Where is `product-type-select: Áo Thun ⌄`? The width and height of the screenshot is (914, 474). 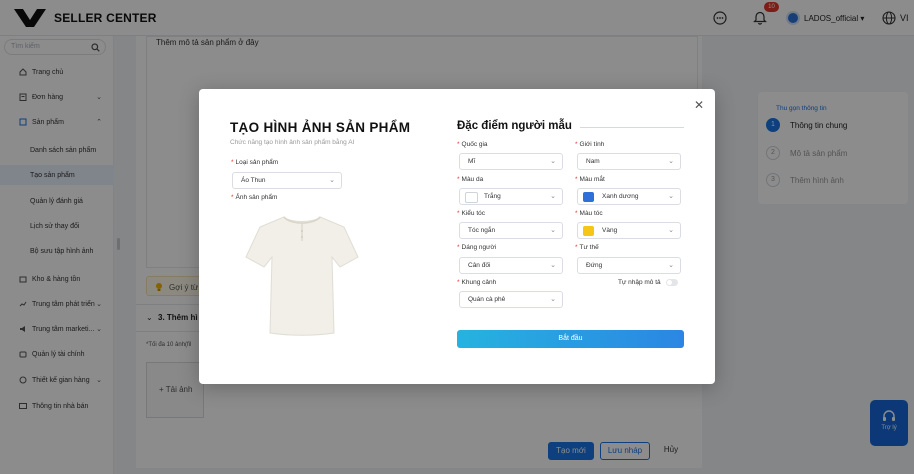 product-type-select: Áo Thun ⌄ is located at coordinates (287, 180).